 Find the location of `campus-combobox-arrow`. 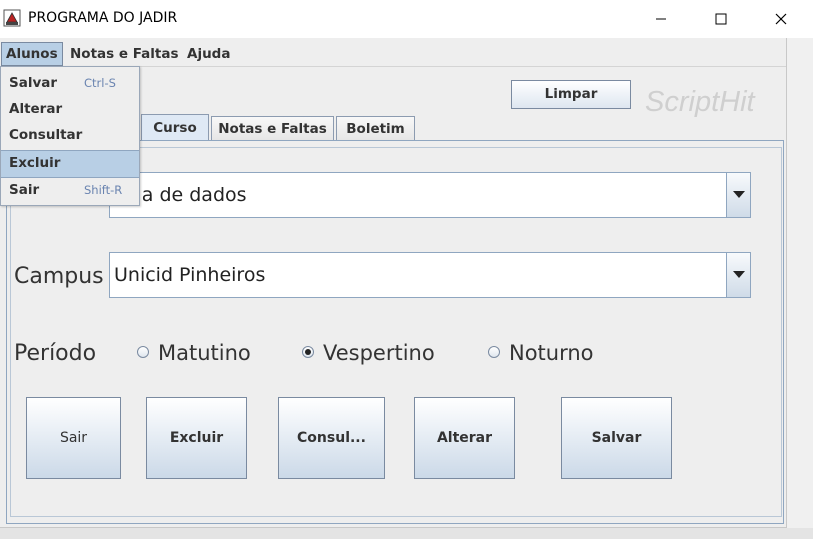

campus-combobox-arrow is located at coordinates (738, 275).